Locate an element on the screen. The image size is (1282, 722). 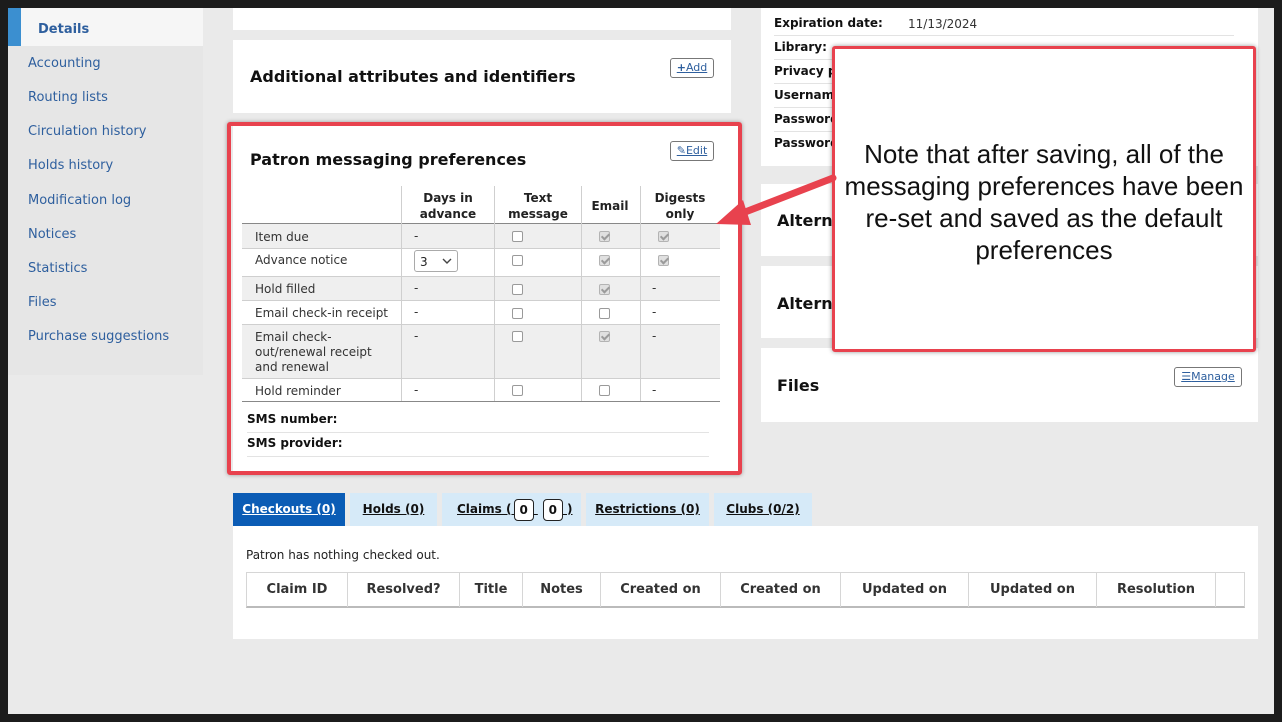
col-updated-on-2: Updated on is located at coordinates (1032, 590).